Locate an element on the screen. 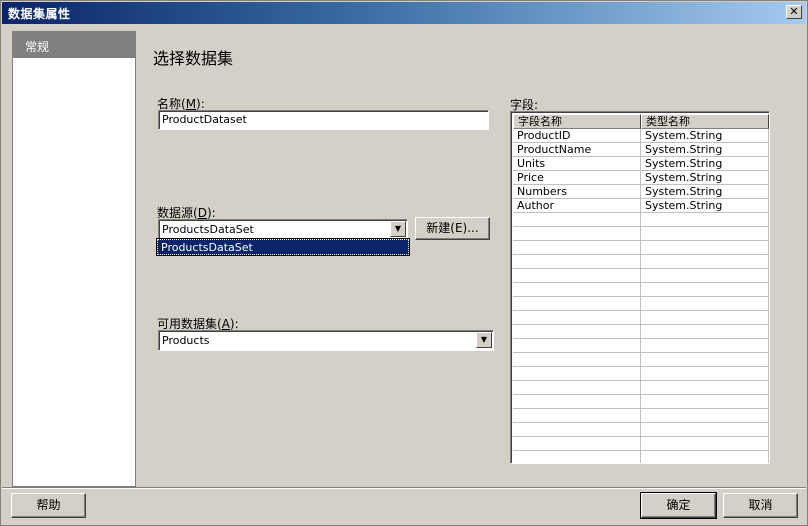 The height and width of the screenshot is (526, 808). field-name-cell: Units is located at coordinates (577, 164).